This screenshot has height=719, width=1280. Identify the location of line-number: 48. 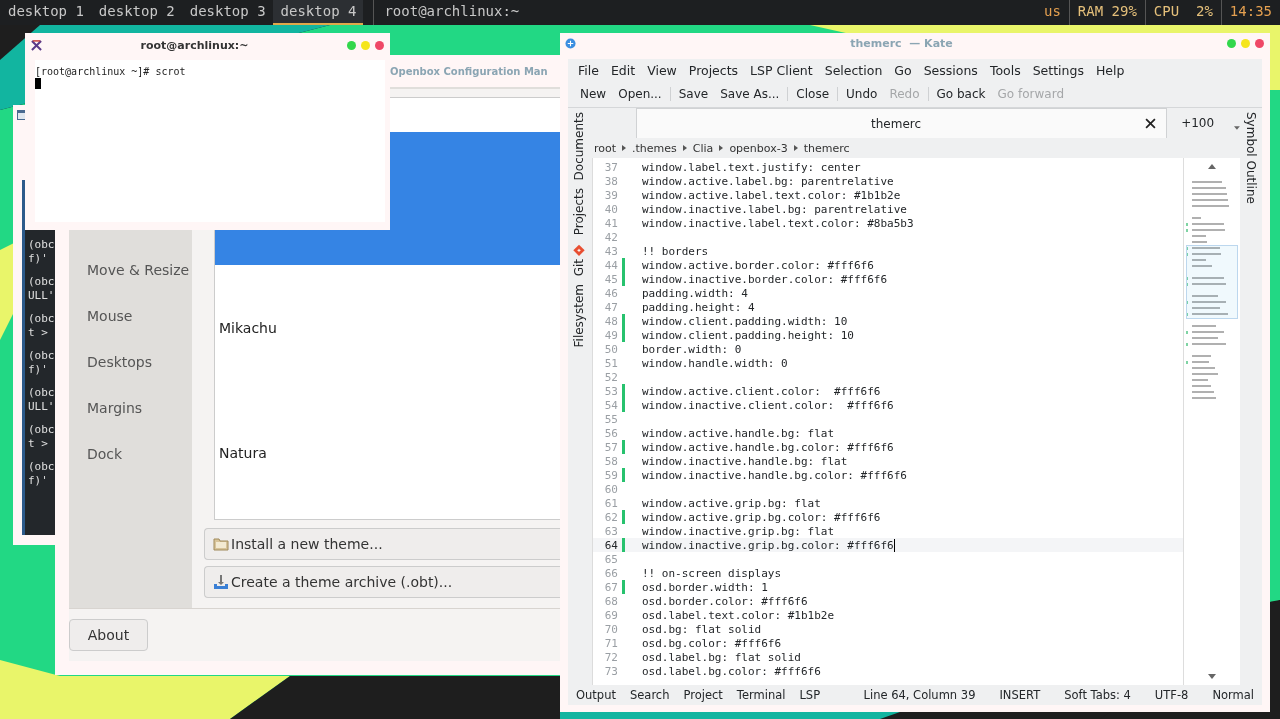
(611, 321).